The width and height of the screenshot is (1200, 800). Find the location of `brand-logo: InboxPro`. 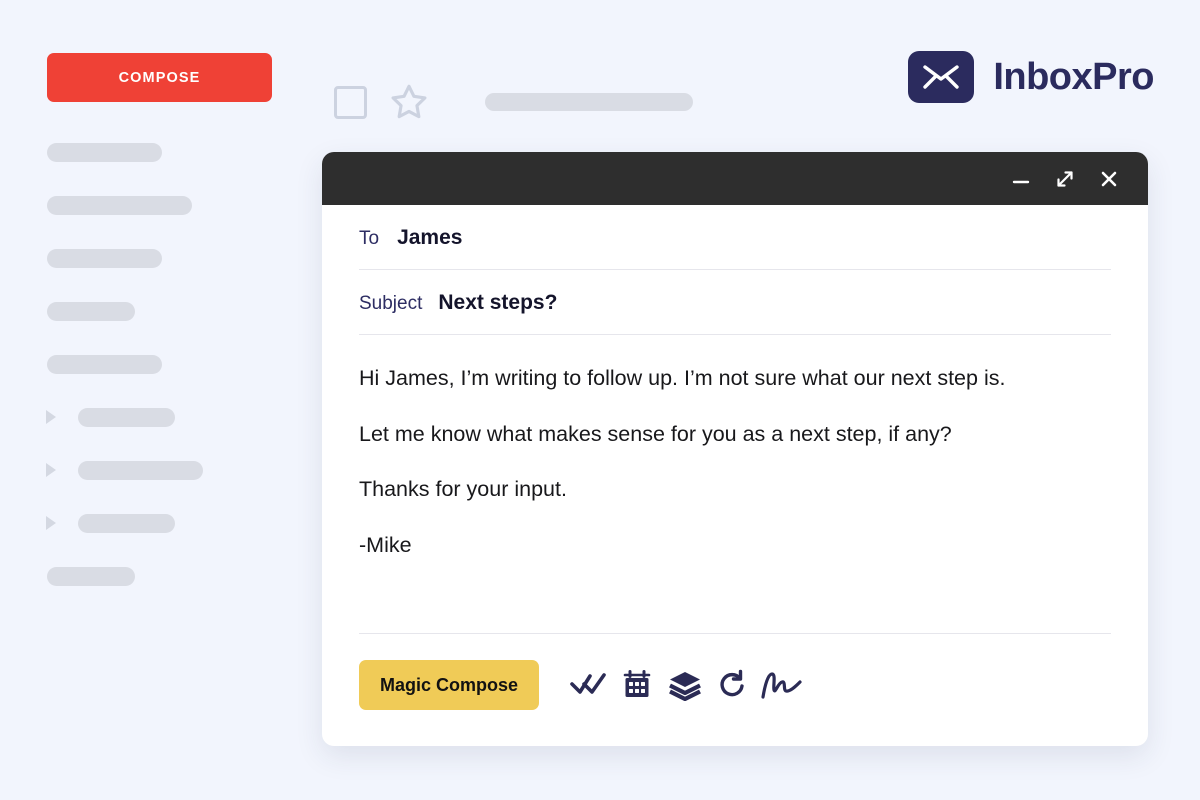

brand-logo: InboxPro is located at coordinates (1031, 77).